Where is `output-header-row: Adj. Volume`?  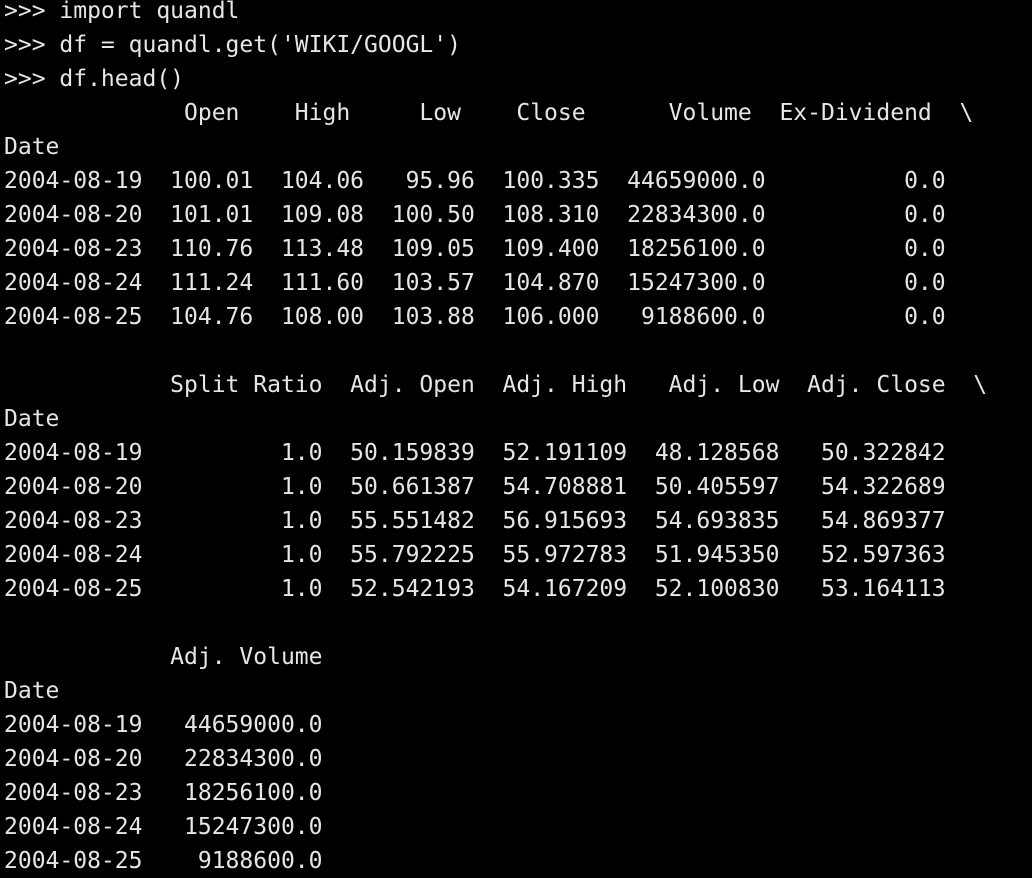
output-header-row: Adj. Volume is located at coordinates (163, 657).